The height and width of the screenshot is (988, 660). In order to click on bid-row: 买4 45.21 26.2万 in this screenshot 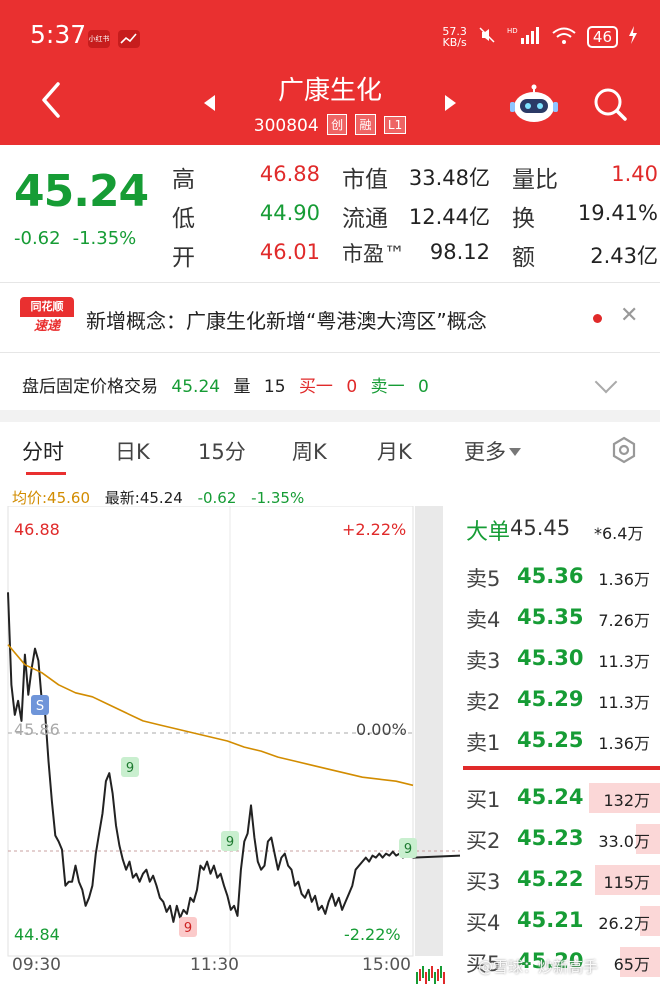, I will do `click(561, 920)`.